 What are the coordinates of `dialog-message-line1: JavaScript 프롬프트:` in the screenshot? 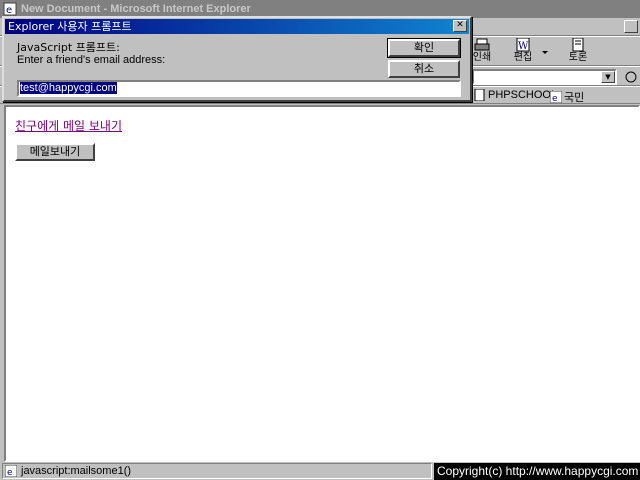 It's located at (68, 47).